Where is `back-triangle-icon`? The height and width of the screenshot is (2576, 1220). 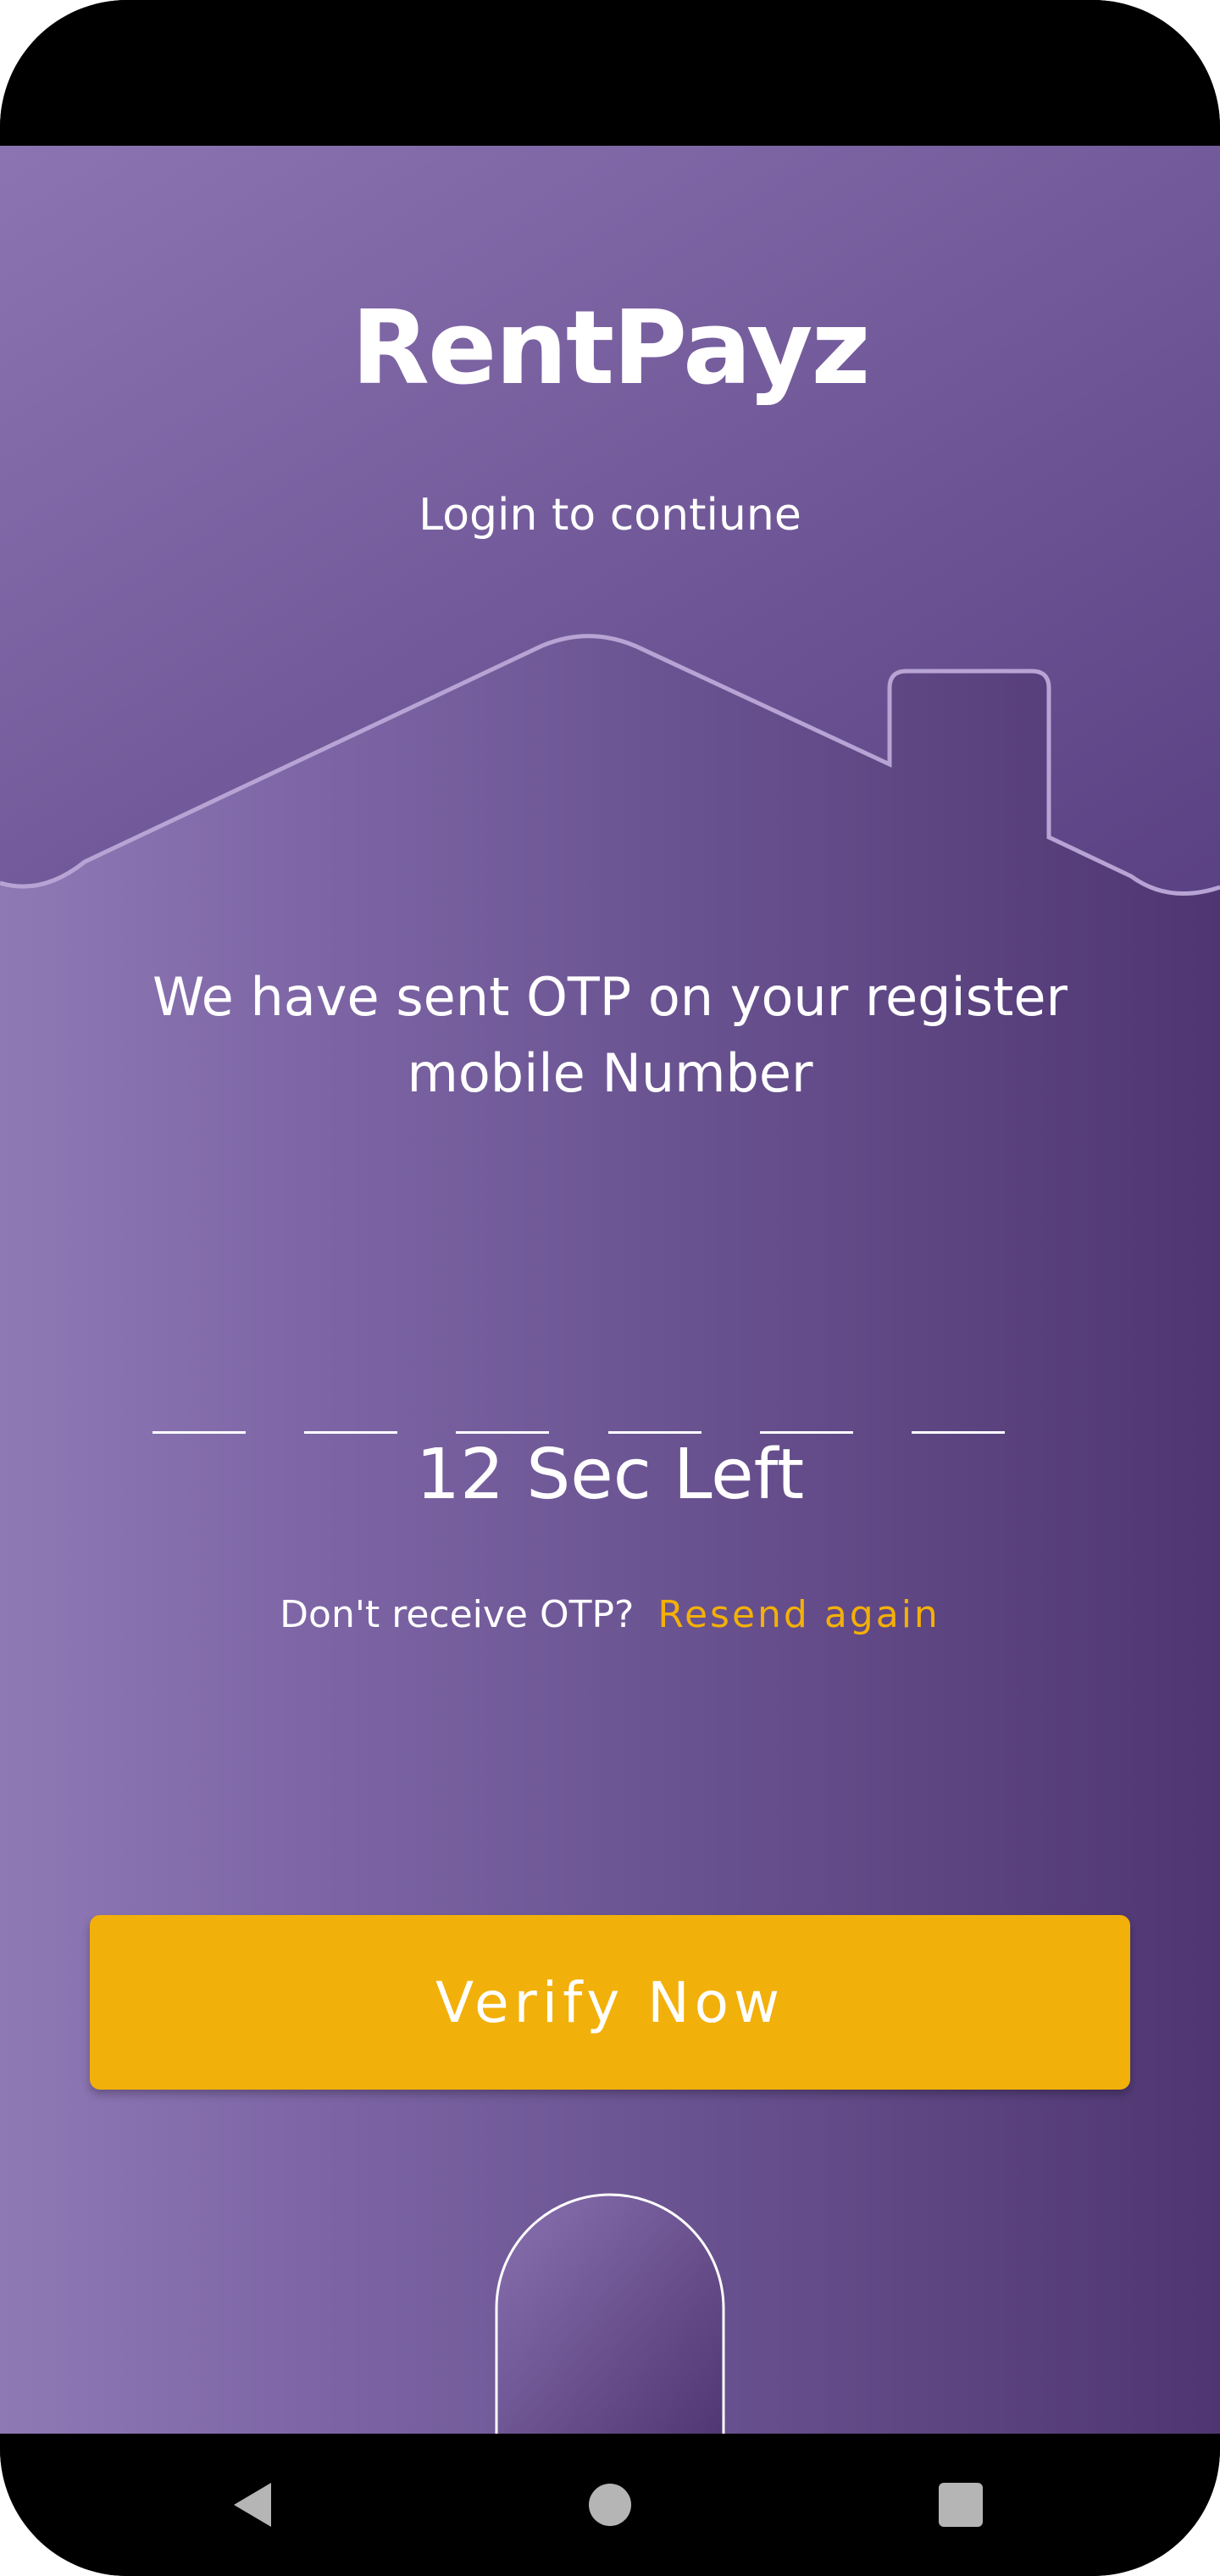
back-triangle-icon is located at coordinates (254, 2505).